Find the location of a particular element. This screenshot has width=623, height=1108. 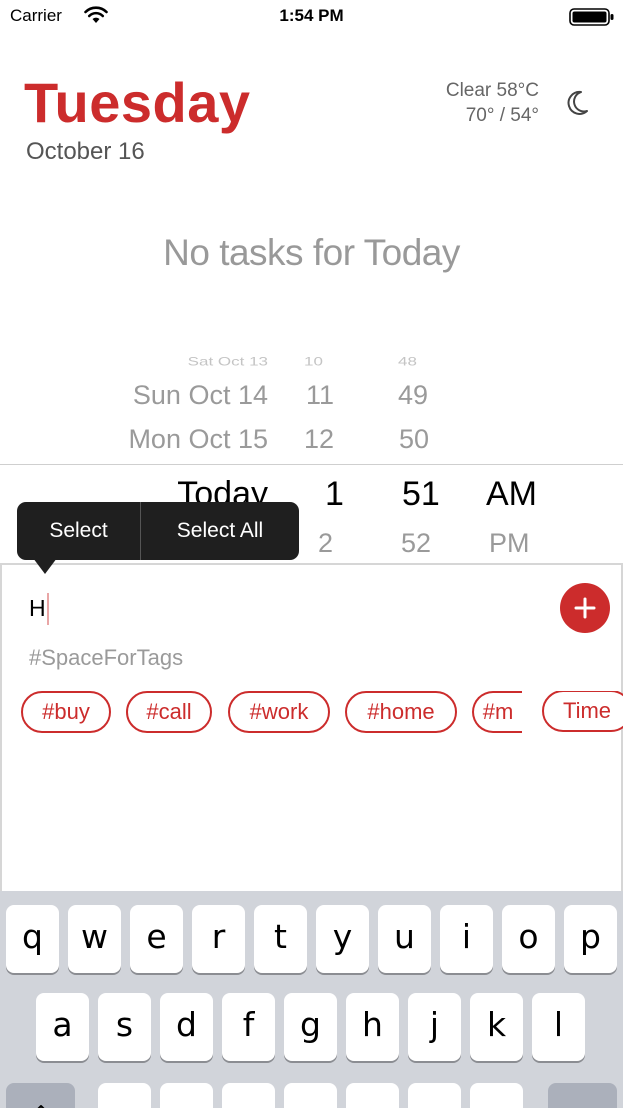

key-p: p is located at coordinates (590, 939).